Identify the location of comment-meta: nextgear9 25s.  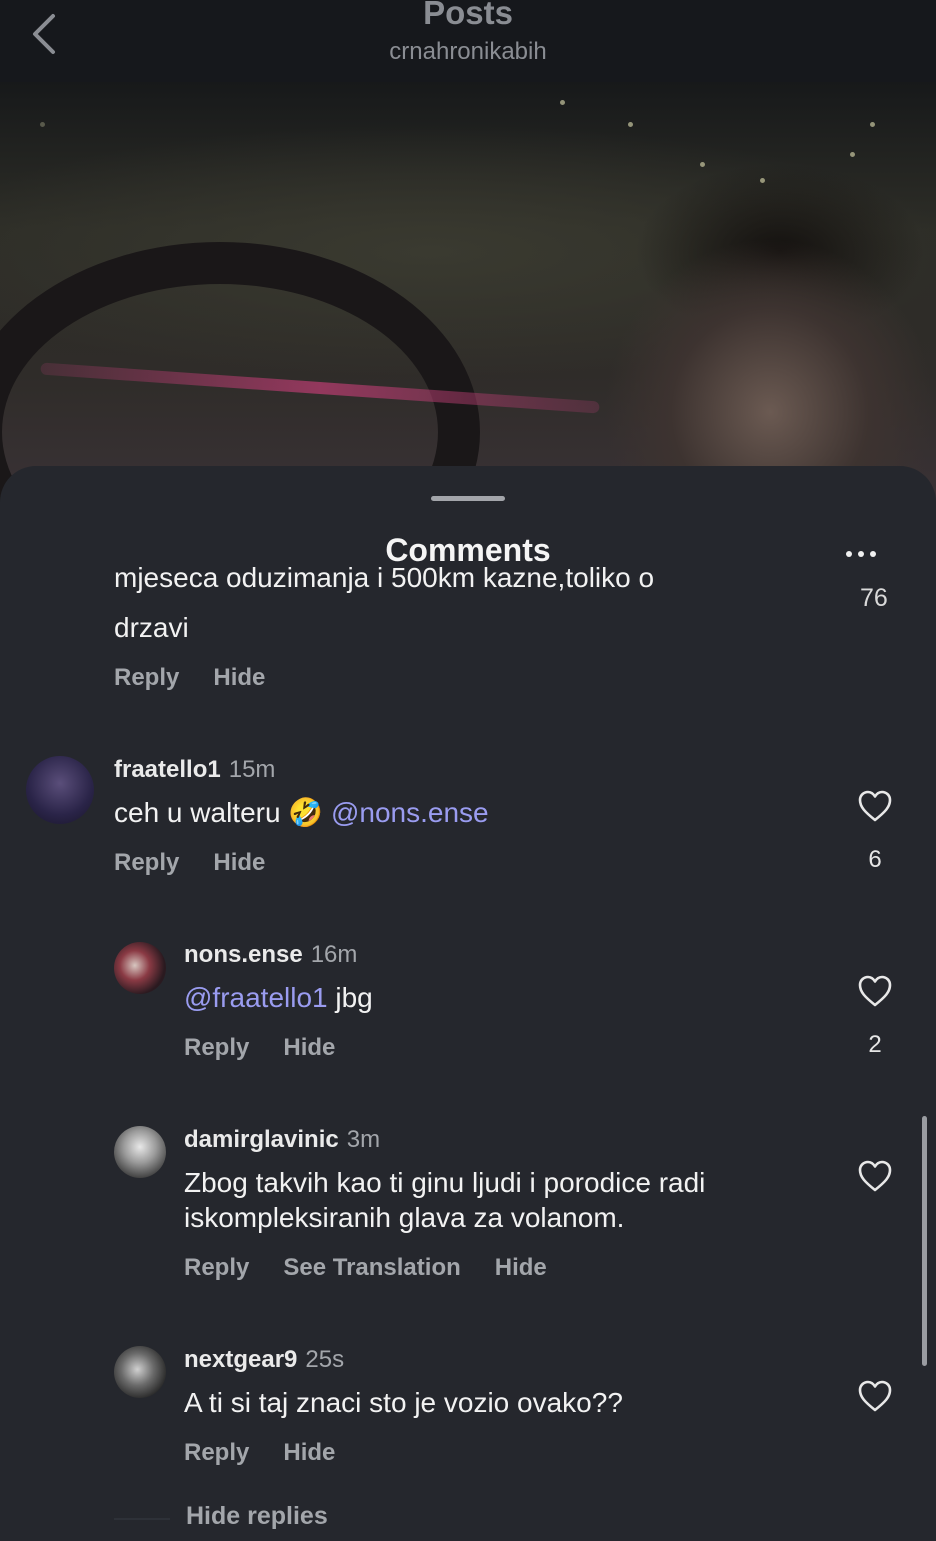
(264, 1360).